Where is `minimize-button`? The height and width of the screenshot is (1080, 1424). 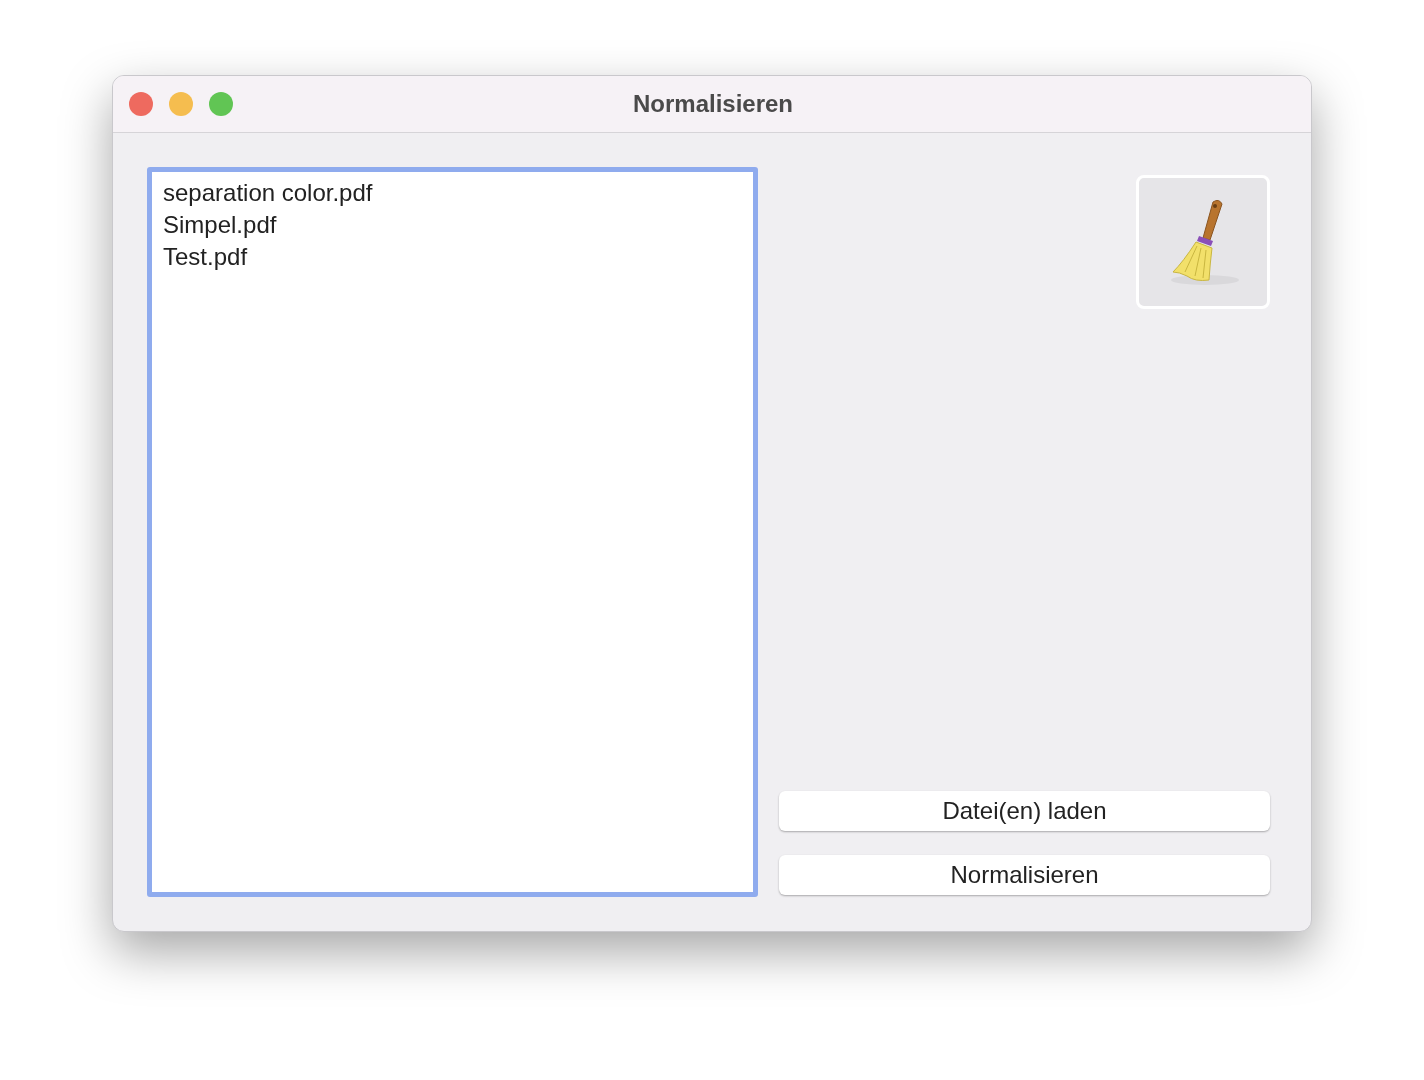 minimize-button is located at coordinates (181, 104).